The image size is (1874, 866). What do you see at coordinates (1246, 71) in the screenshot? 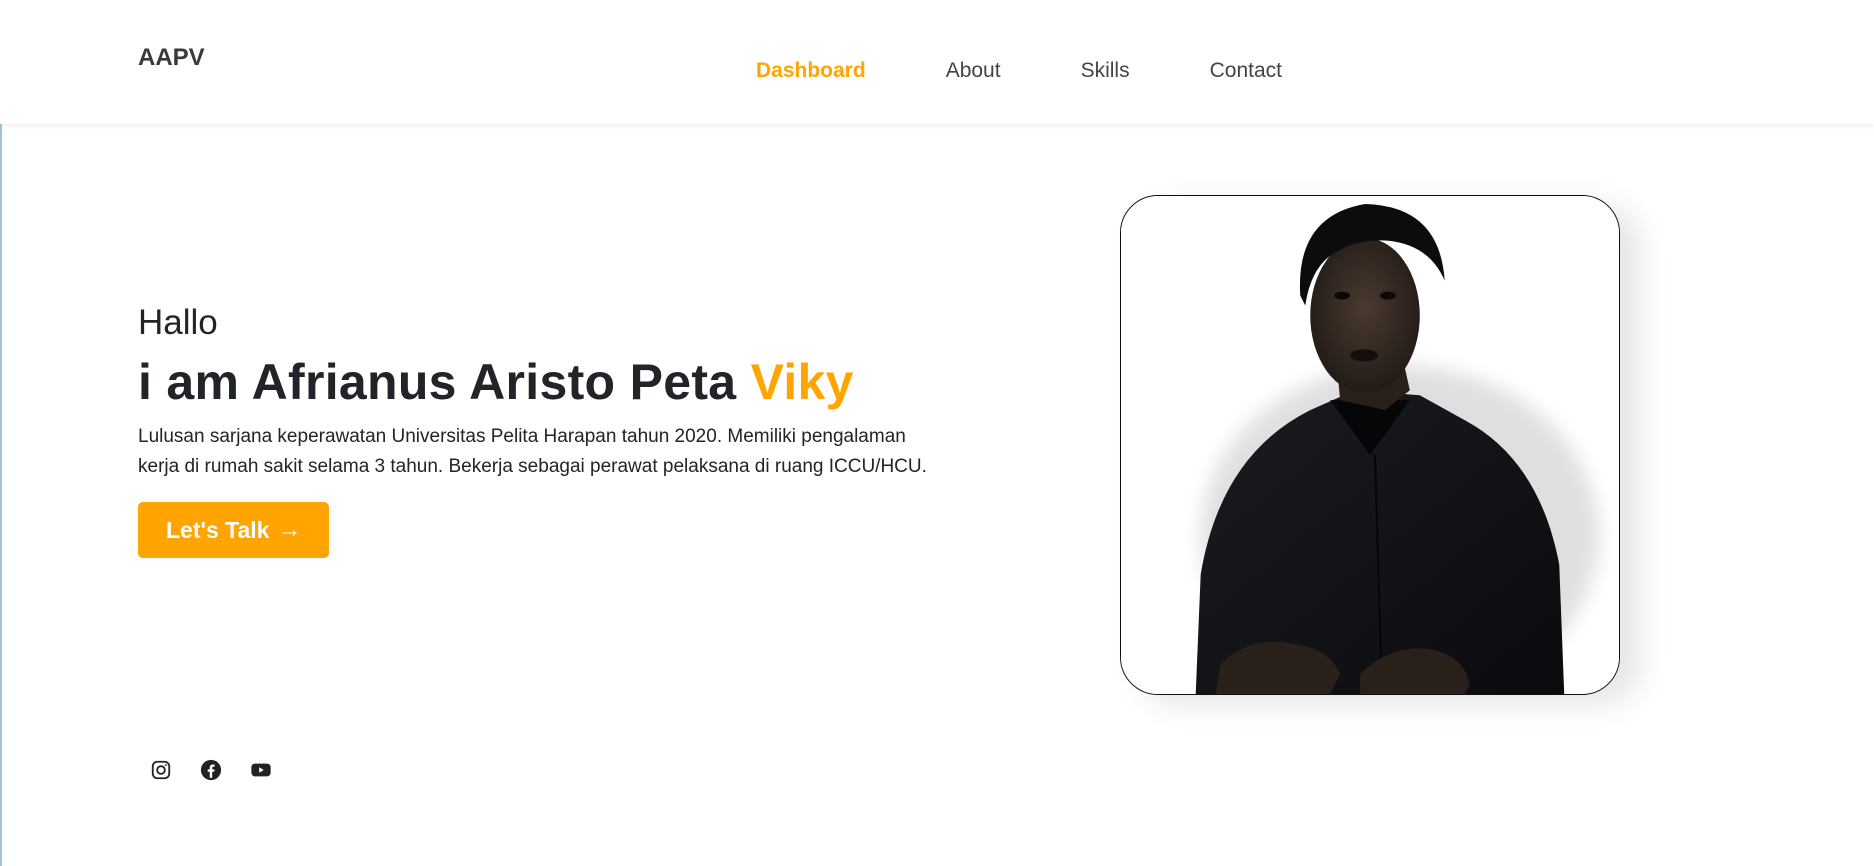
I see `nav-link-contact: Contact` at bounding box center [1246, 71].